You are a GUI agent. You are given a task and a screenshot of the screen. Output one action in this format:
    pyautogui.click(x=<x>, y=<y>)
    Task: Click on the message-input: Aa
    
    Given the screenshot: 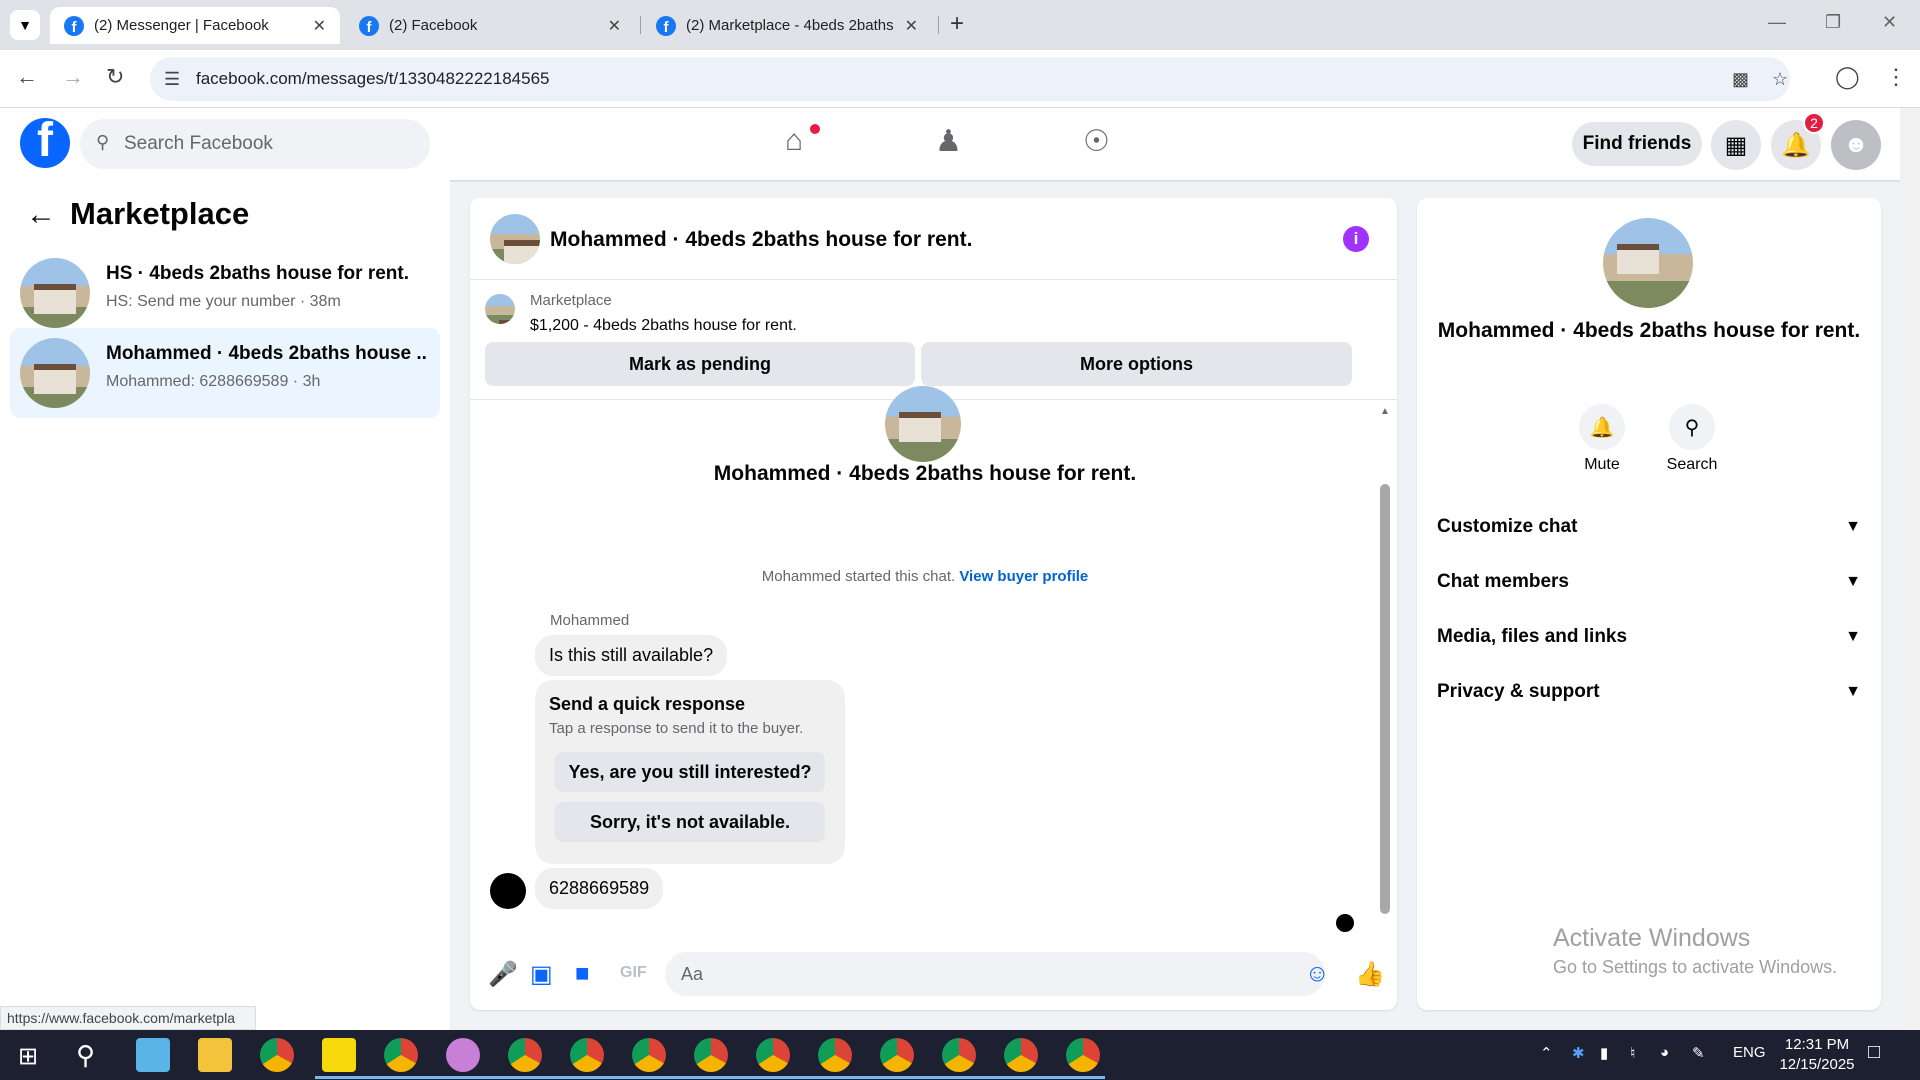 What is the action you would take?
    pyautogui.click(x=995, y=974)
    